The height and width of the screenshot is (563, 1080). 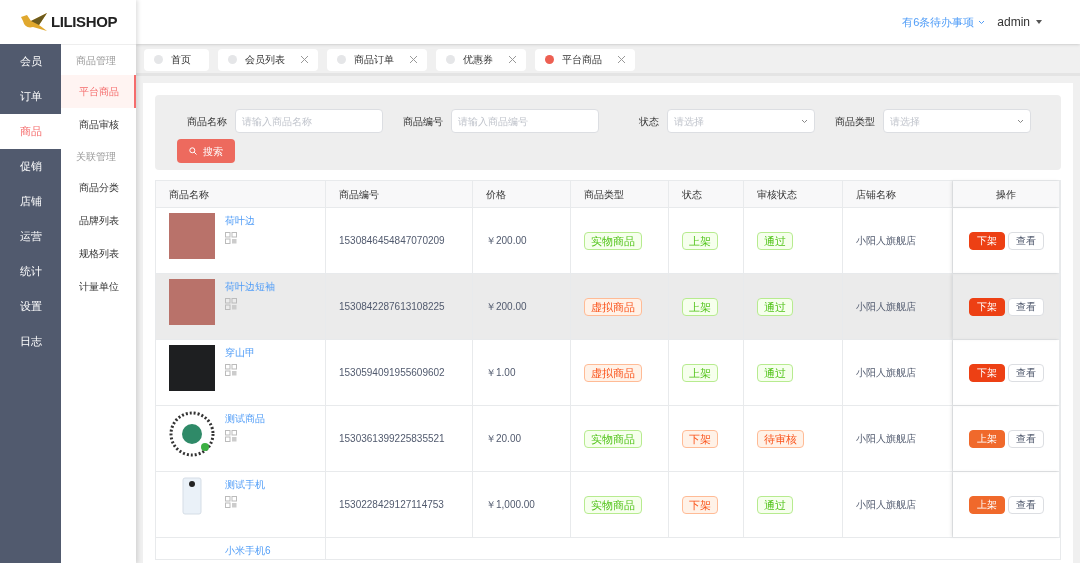 I want to click on table-row: 穿山甲 1530594091955609602 ￥1.00 虚拟商品 上架 通过 小阳人旗舰店 下架 查看, so click(x=608, y=373).